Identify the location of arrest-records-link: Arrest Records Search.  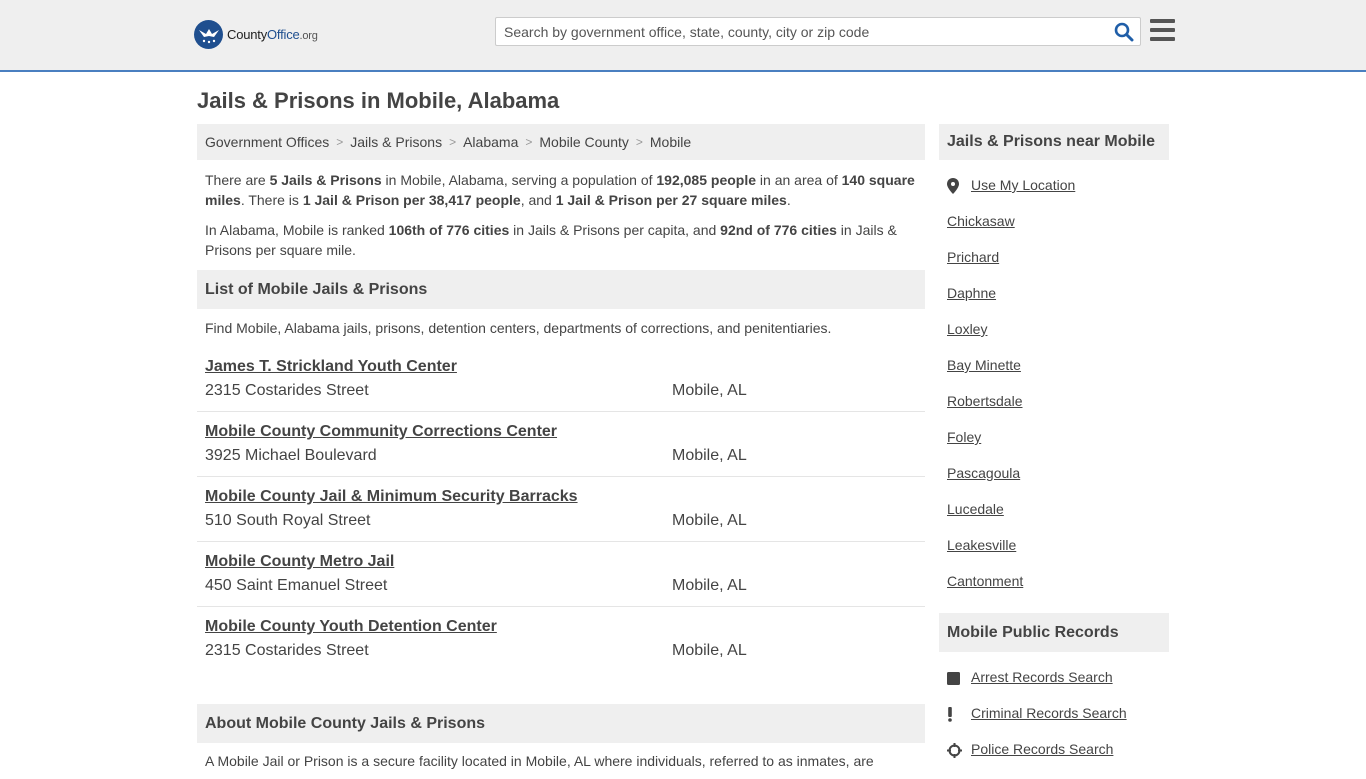
(1042, 677).